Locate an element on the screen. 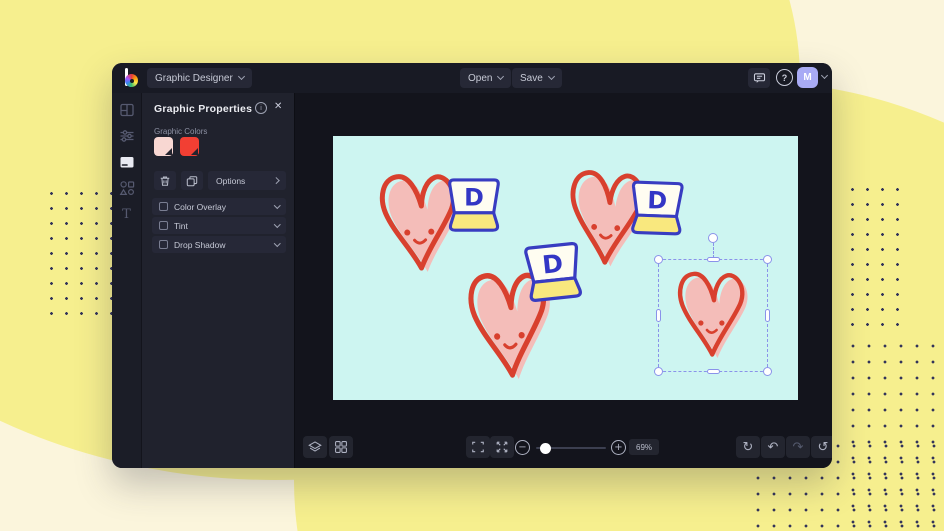 This screenshot has width=944, height=531. resize-handle-left is located at coordinates (658, 315).